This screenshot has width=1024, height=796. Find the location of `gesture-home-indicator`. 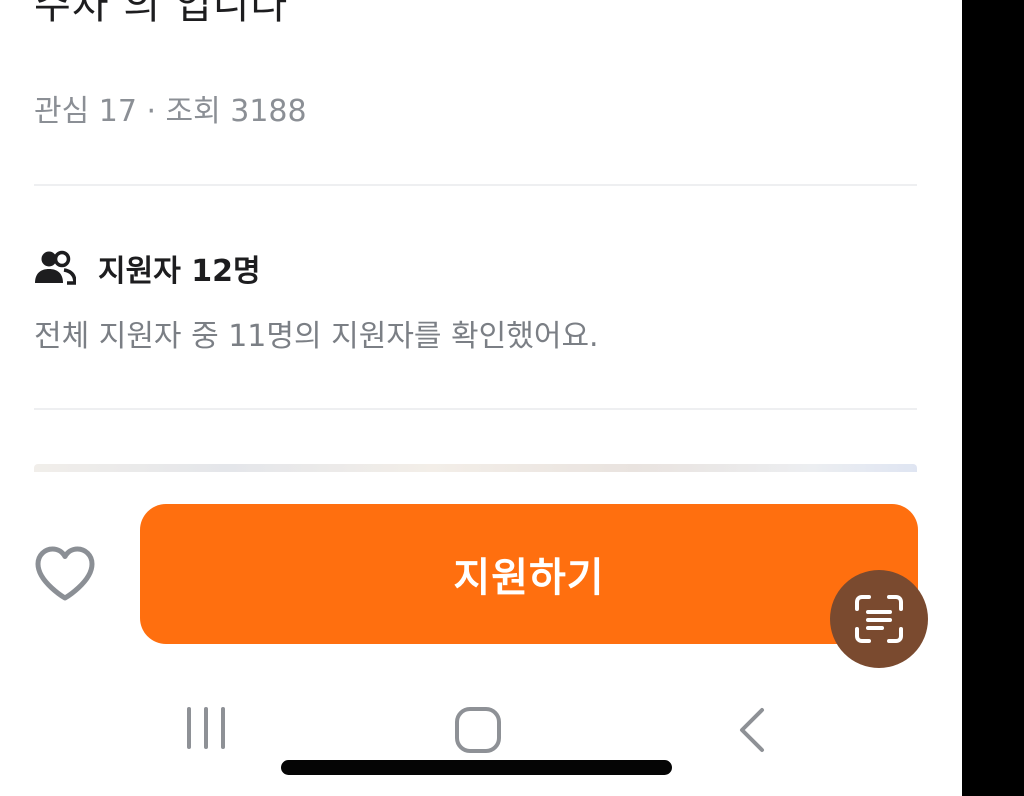

gesture-home-indicator is located at coordinates (476, 767).